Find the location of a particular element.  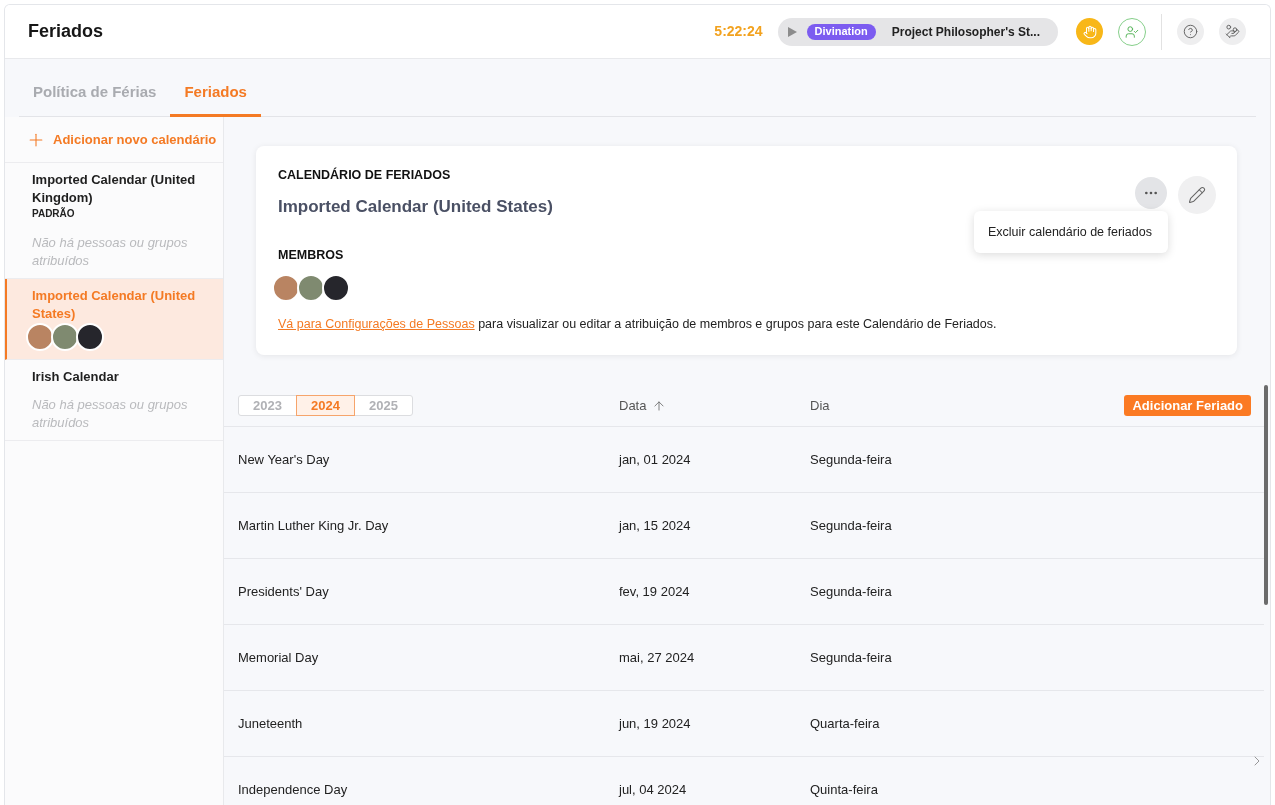

calendar-title: Imported Calendar (United States) is located at coordinates (416, 207).